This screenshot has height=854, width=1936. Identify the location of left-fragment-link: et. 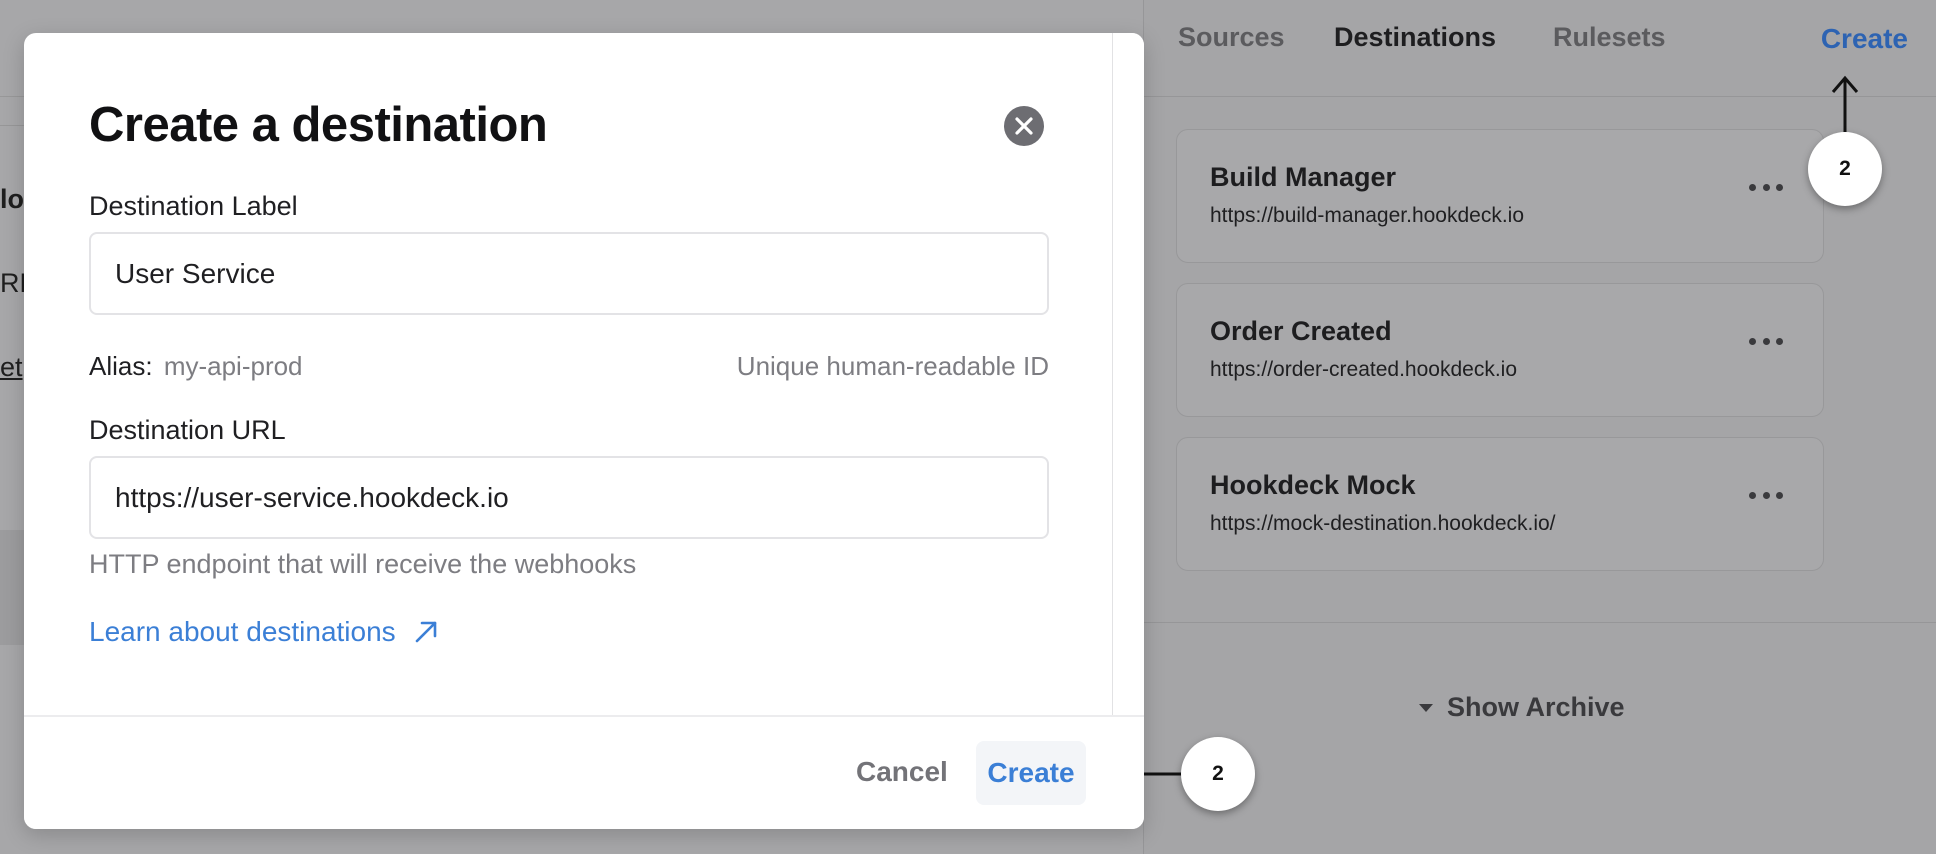
(11, 367).